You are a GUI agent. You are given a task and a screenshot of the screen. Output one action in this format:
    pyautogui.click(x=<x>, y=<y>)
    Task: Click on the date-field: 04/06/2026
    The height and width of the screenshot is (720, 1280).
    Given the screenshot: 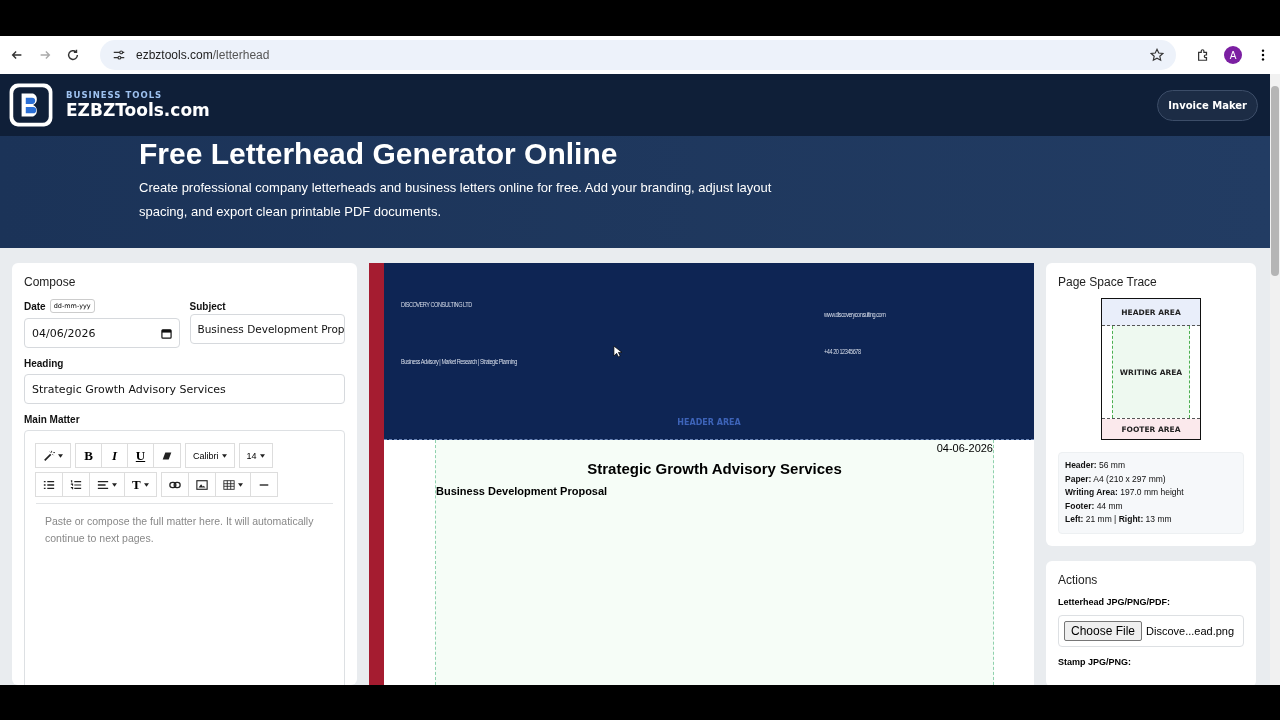 What is the action you would take?
    pyautogui.click(x=102, y=333)
    